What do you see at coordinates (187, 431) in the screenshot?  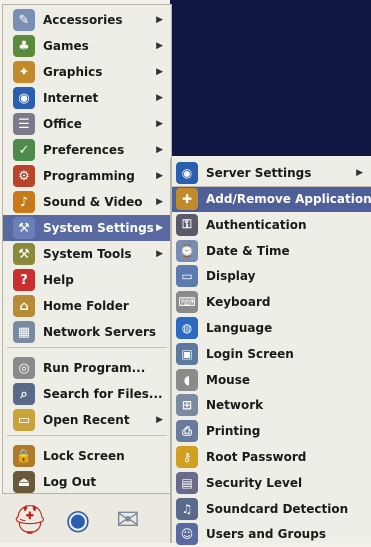 I see `printing-icon: ⎙` at bounding box center [187, 431].